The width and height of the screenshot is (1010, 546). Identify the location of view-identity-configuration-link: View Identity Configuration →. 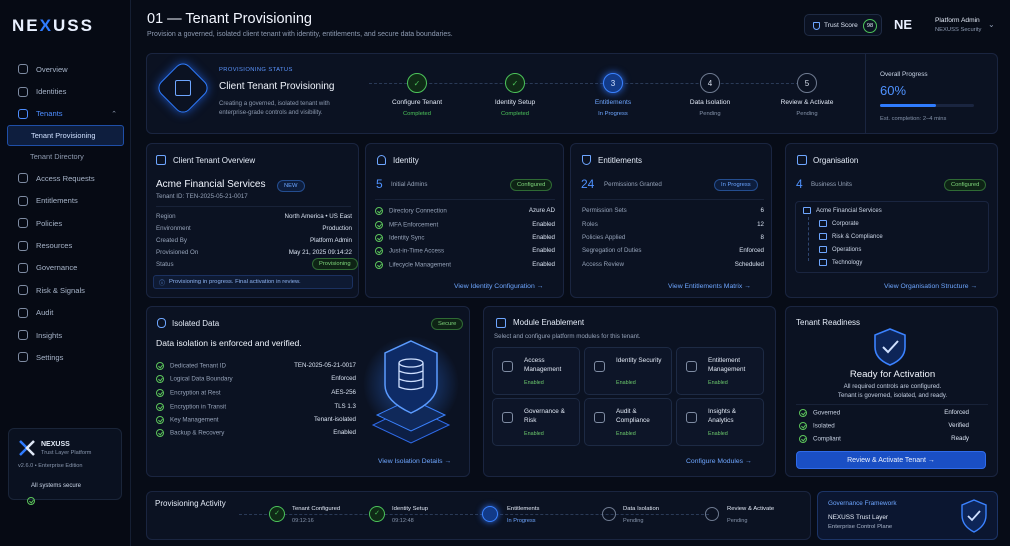
(498, 286).